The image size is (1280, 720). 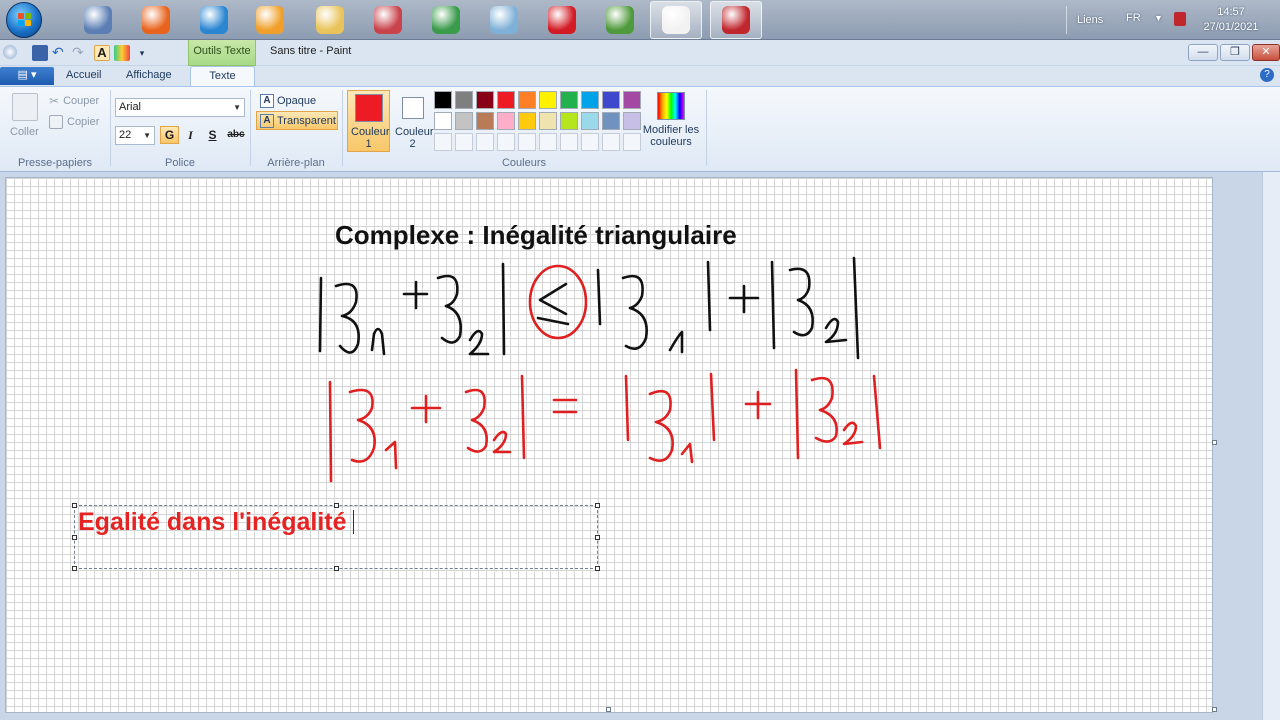 I want to click on close-button: ✕, so click(x=1266, y=52).